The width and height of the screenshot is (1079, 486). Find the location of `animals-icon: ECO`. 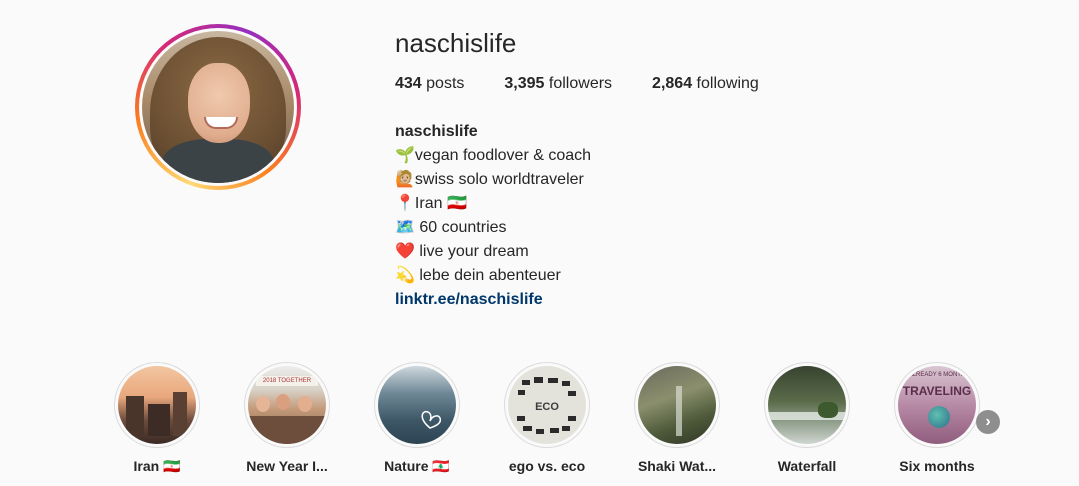

animals-icon: ECO is located at coordinates (546, 405).